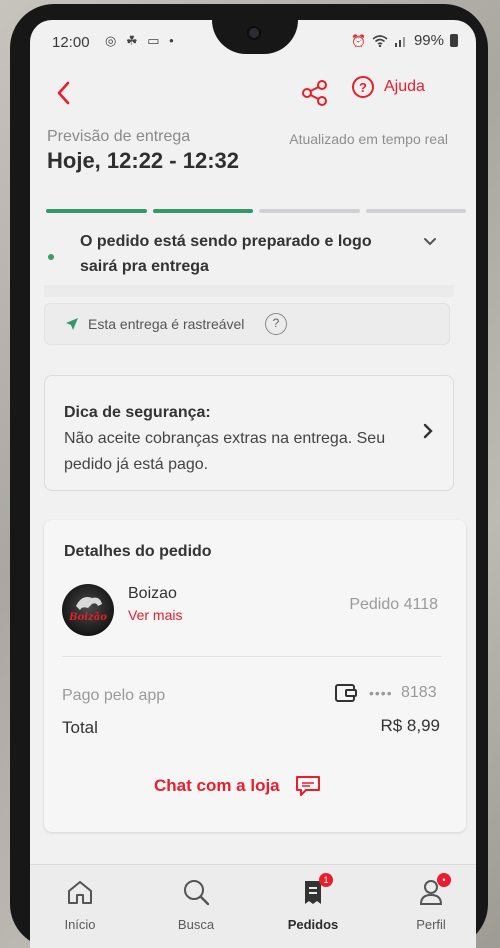  What do you see at coordinates (137, 412) in the screenshot?
I see `safety-tip-title: Dica de segurança:` at bounding box center [137, 412].